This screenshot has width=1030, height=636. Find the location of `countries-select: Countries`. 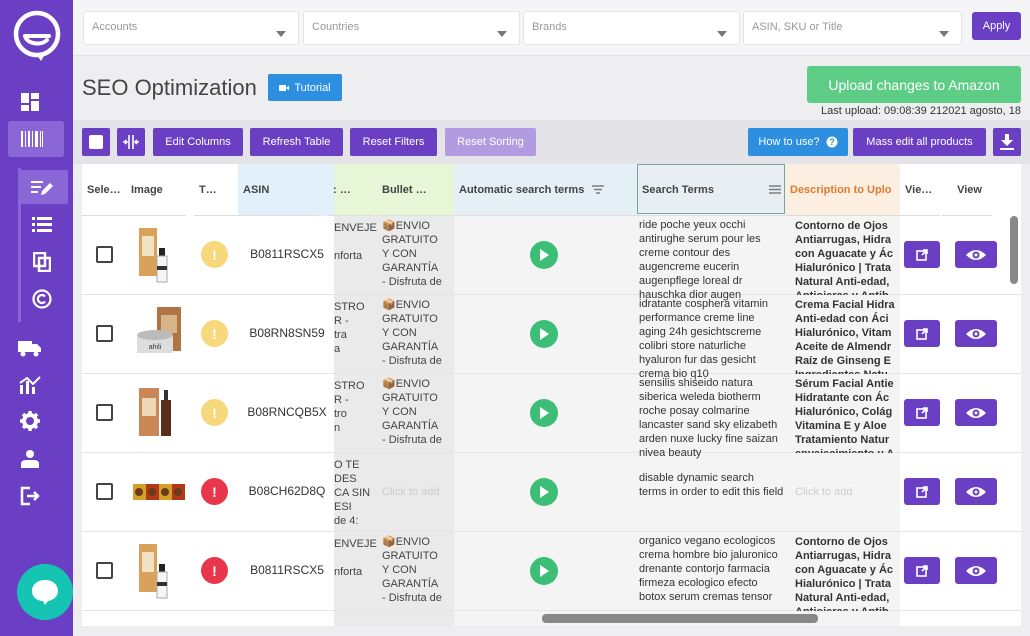

countries-select: Countries is located at coordinates (411, 28).